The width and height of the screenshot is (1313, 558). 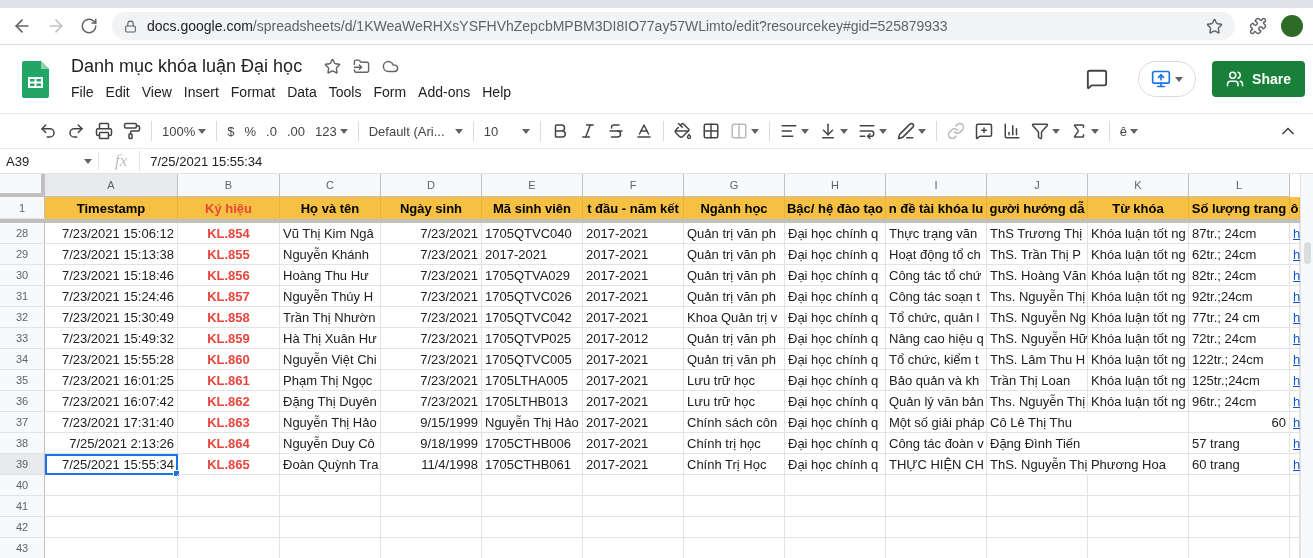 What do you see at coordinates (1235, 79) in the screenshot?
I see `people-icon` at bounding box center [1235, 79].